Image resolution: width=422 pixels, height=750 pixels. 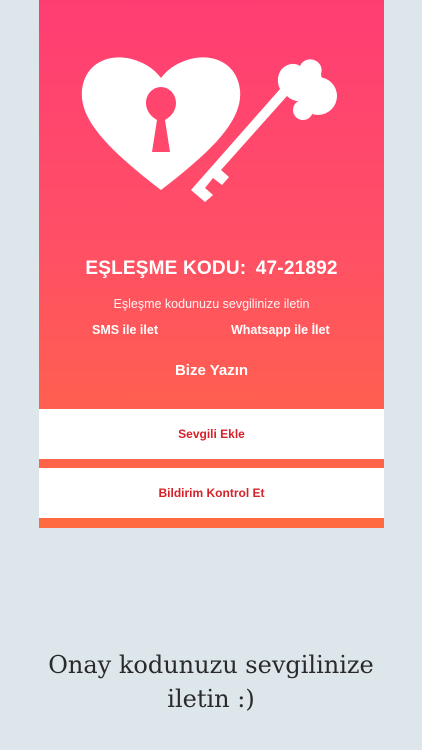 I want to click on caption-line-1: Onay kodunuzu sevgilinize, so click(x=211, y=665).